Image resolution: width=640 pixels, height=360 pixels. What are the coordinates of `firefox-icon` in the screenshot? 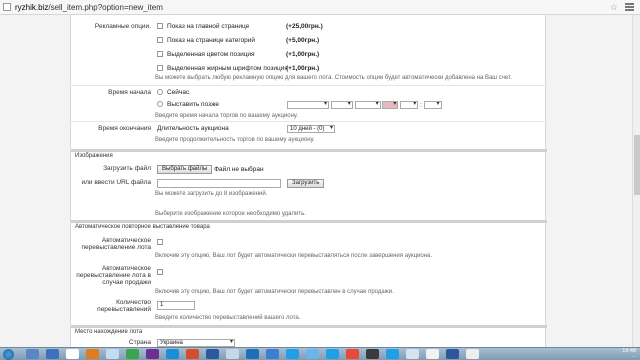 It's located at (92, 354).